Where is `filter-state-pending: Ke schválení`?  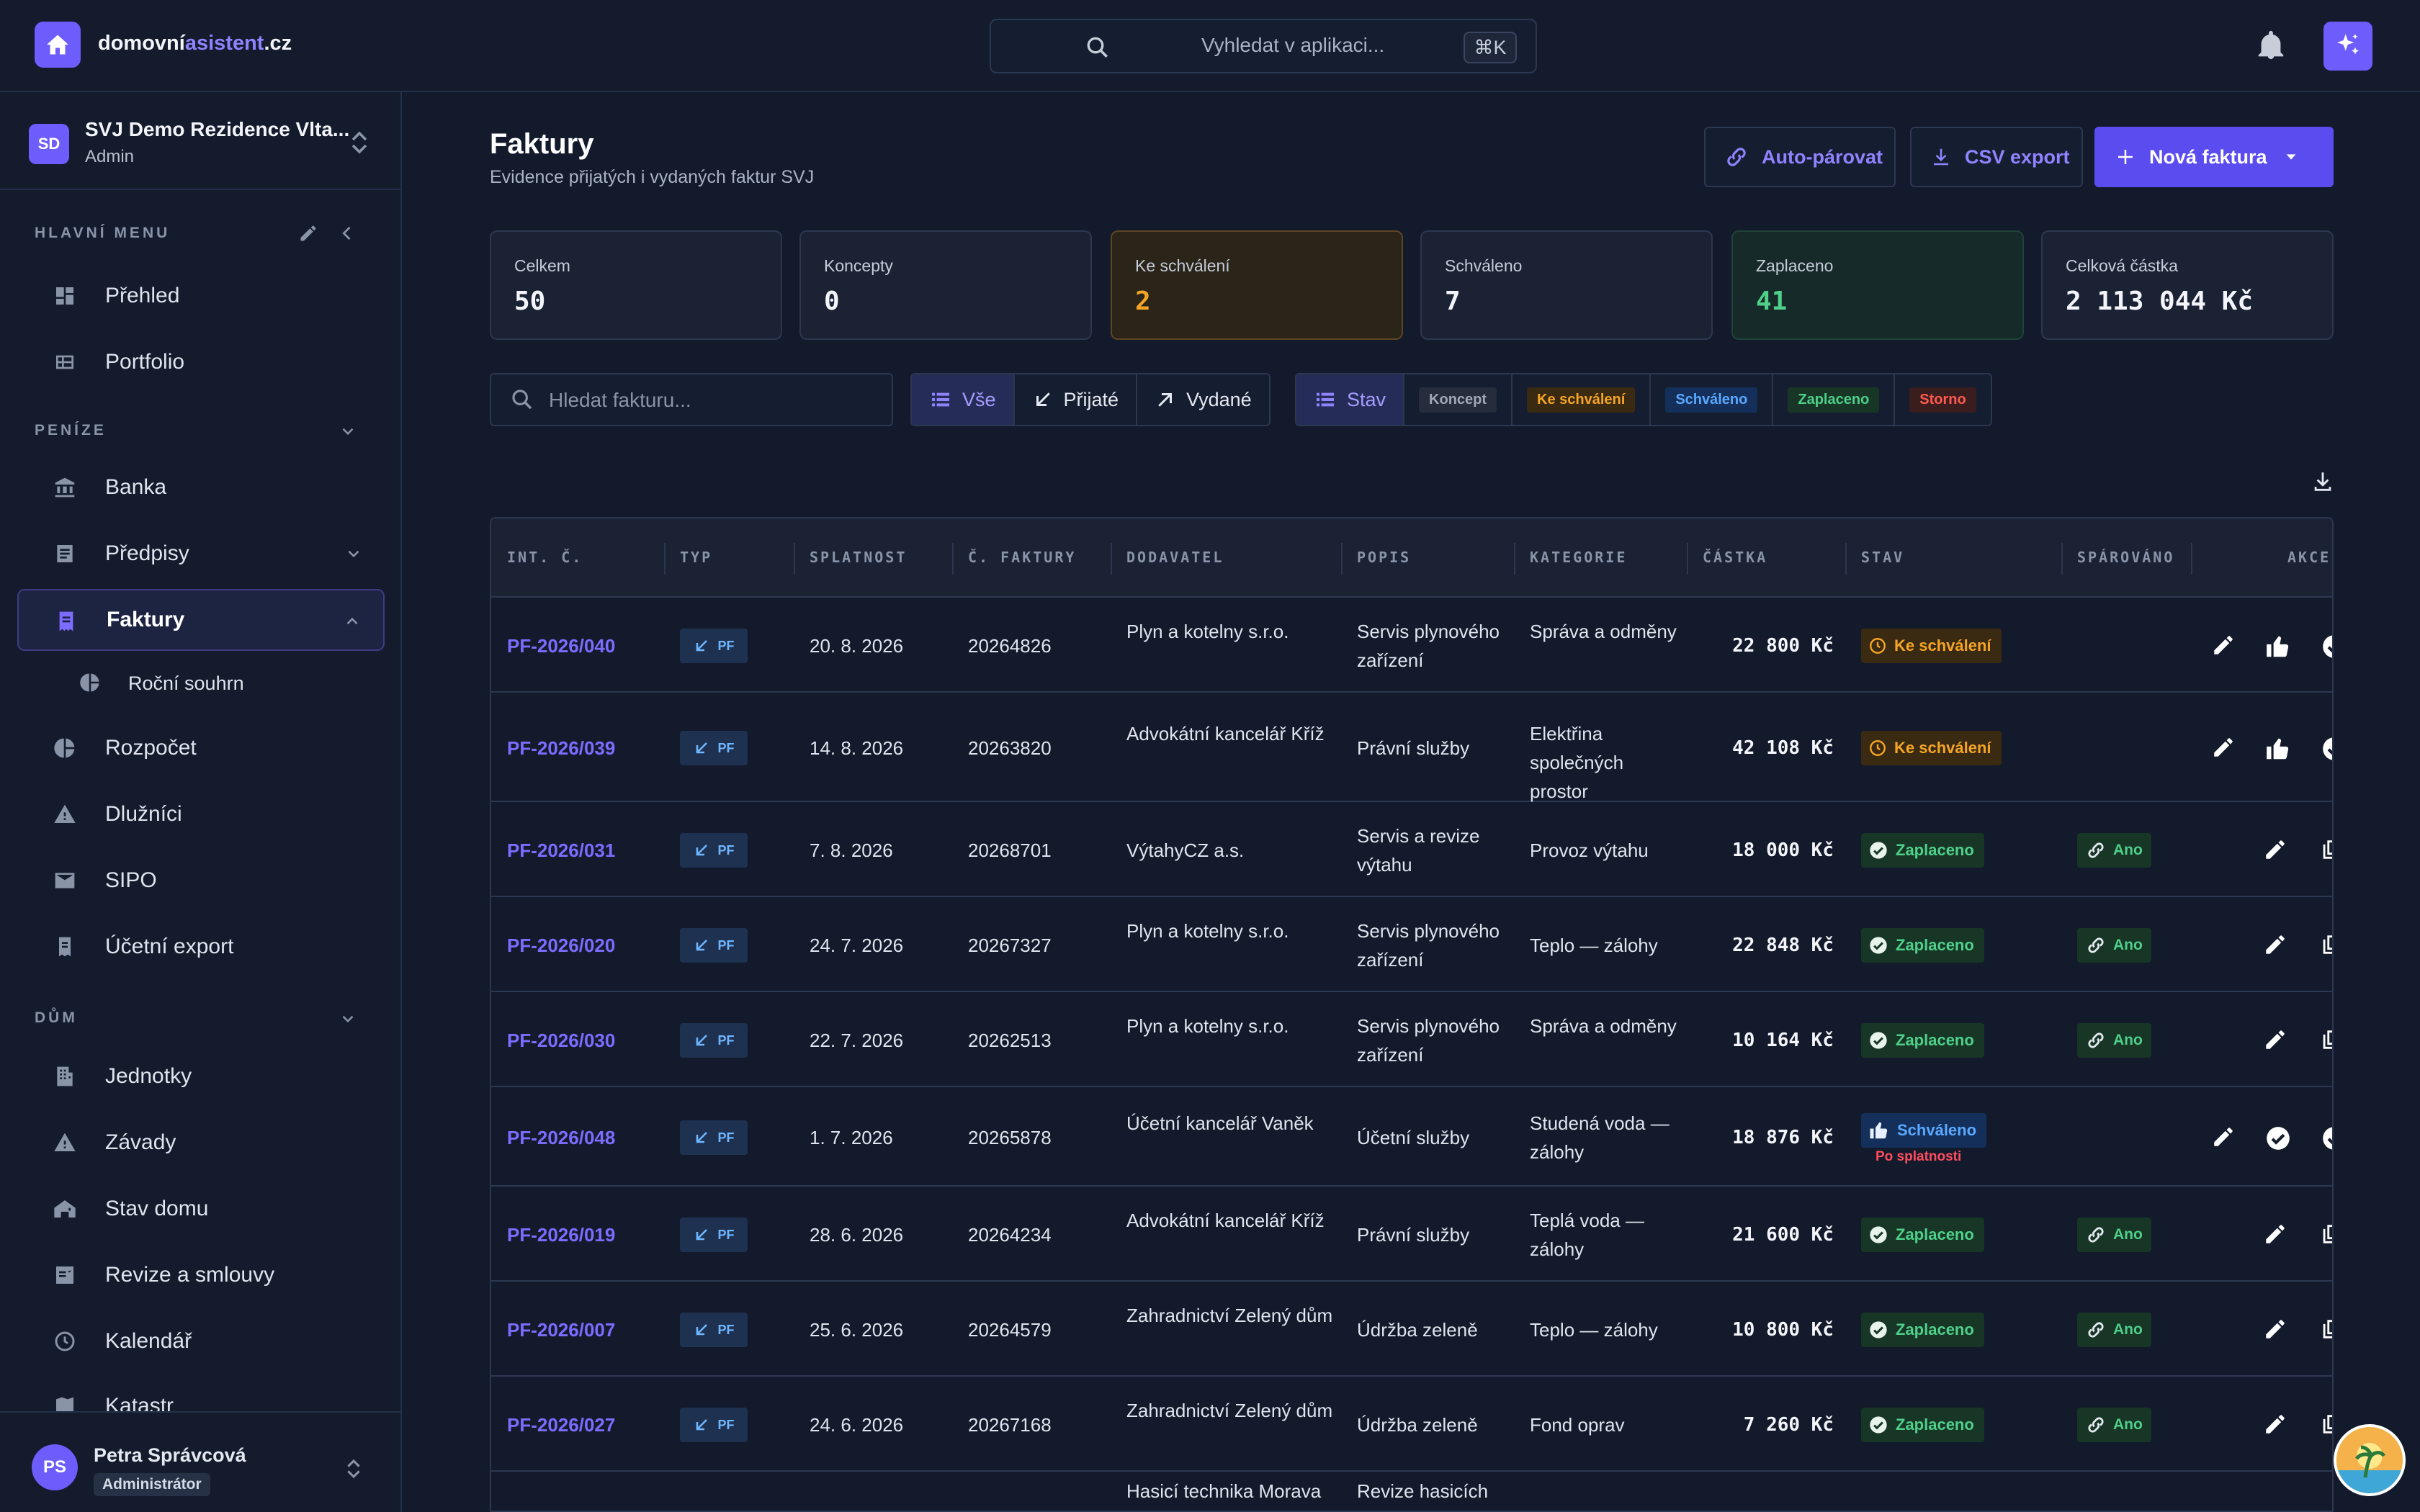 filter-state-pending: Ke schválení is located at coordinates (1582, 399).